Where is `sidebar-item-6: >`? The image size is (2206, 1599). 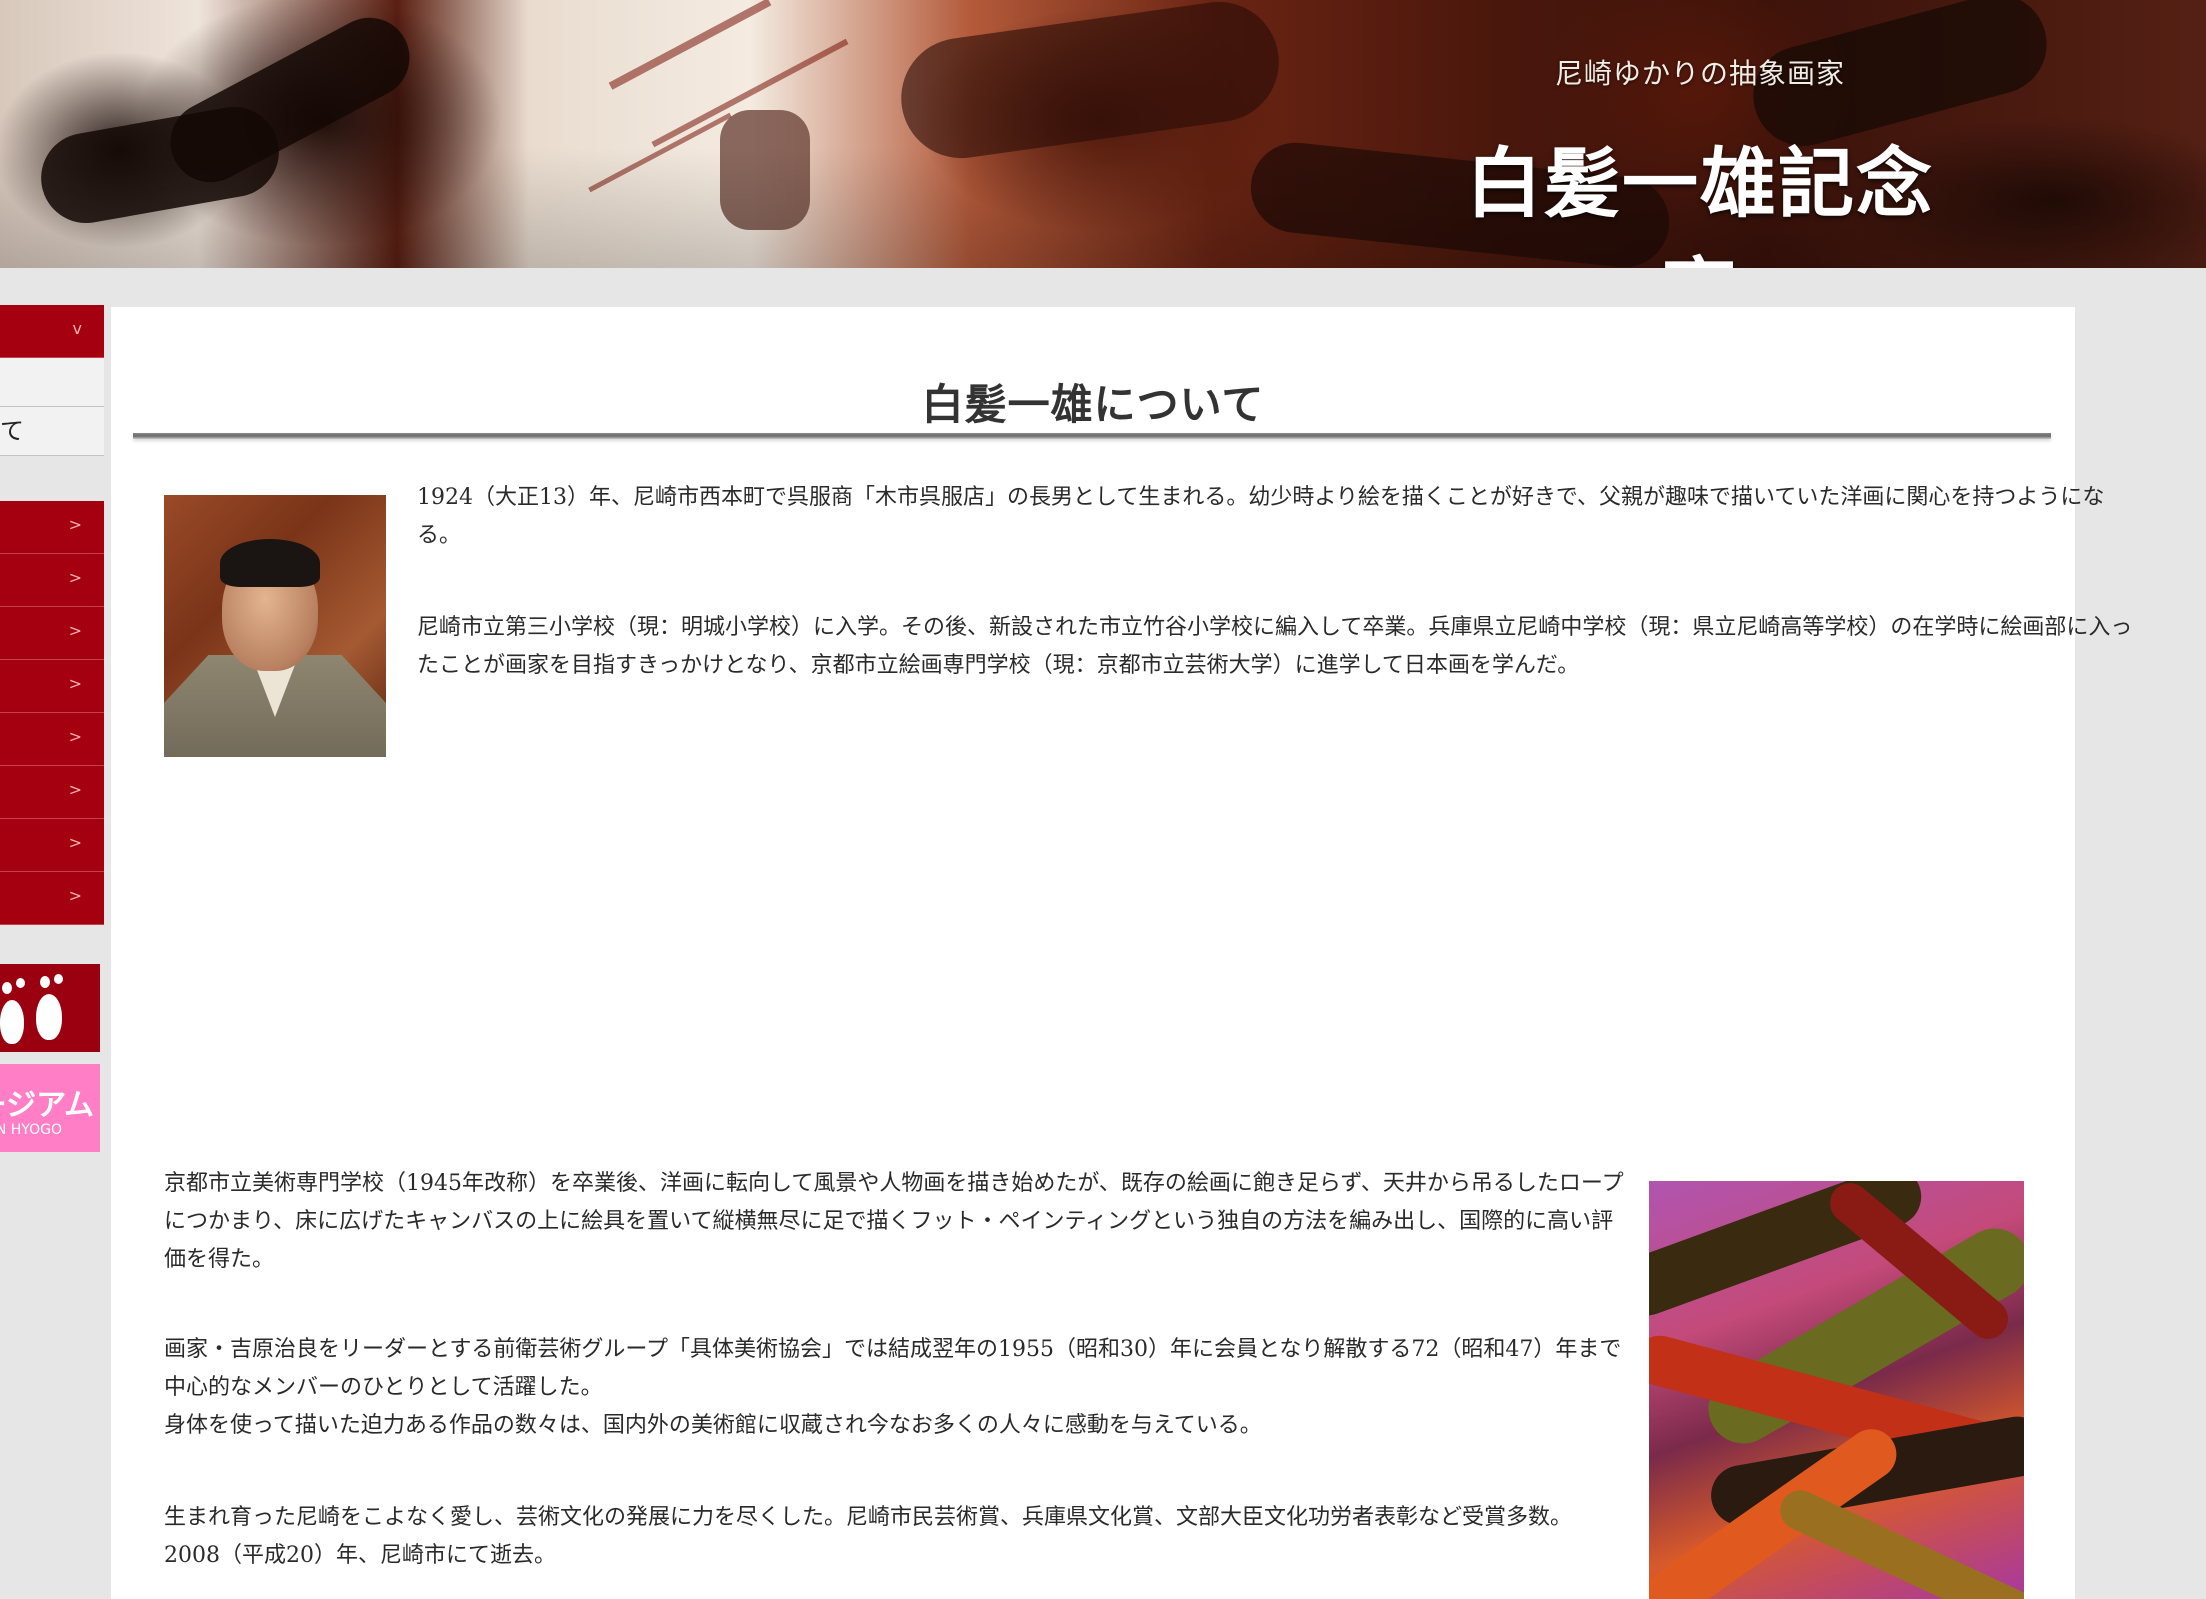
sidebar-item-6: > is located at coordinates (52, 792).